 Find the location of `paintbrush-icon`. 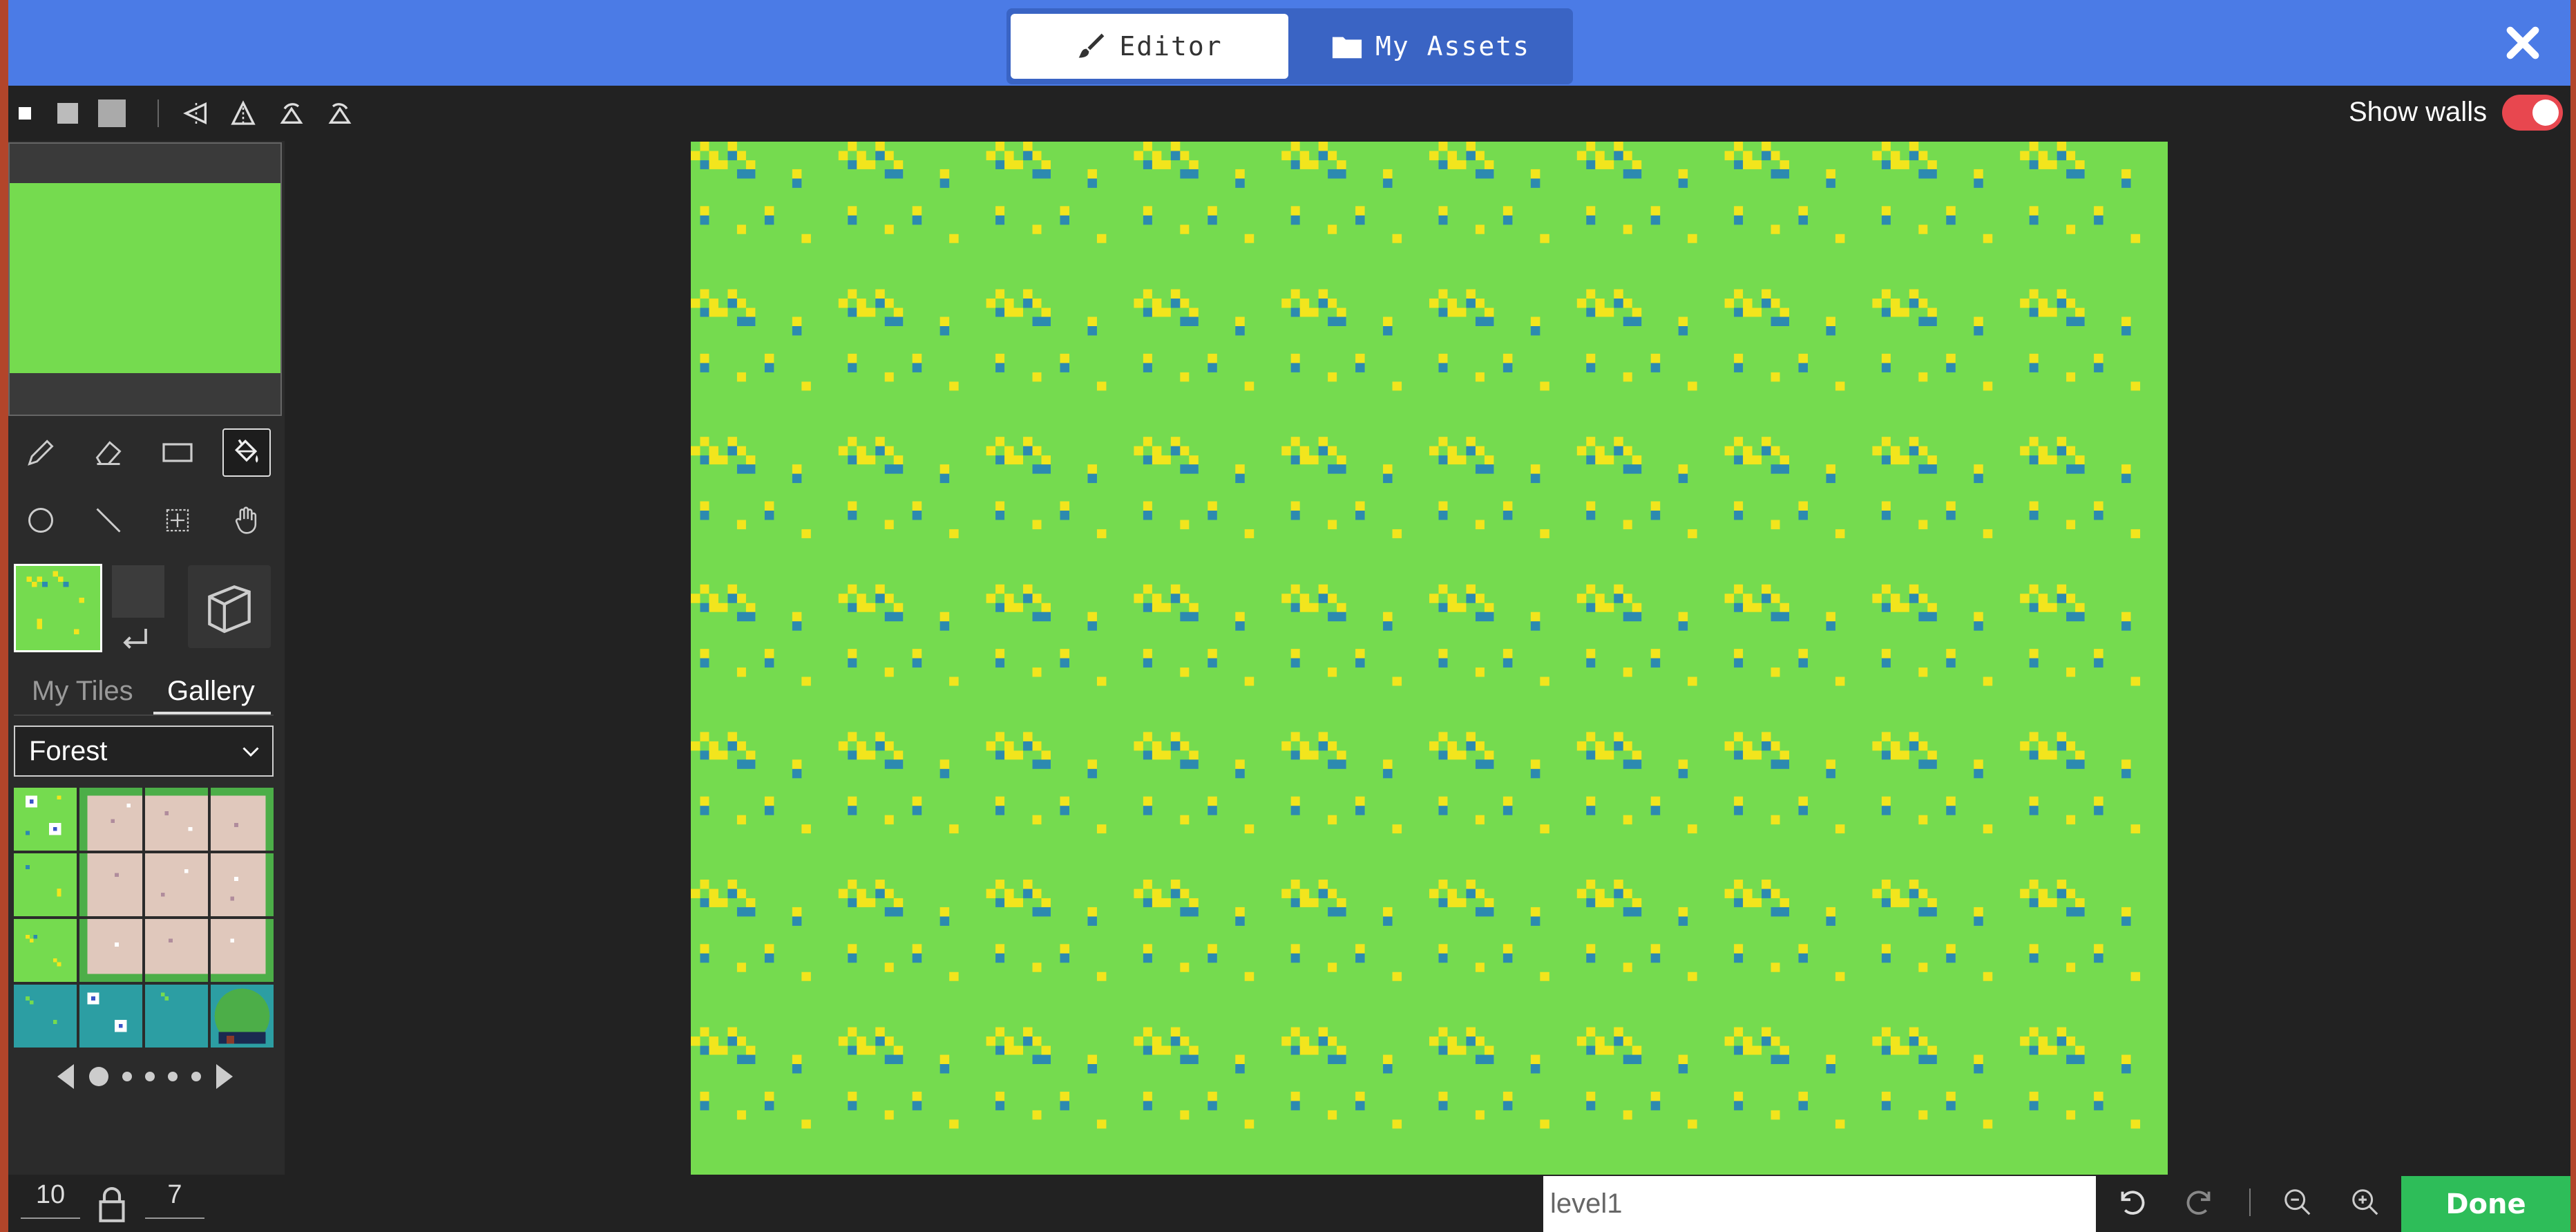

paintbrush-icon is located at coordinates (1091, 46).